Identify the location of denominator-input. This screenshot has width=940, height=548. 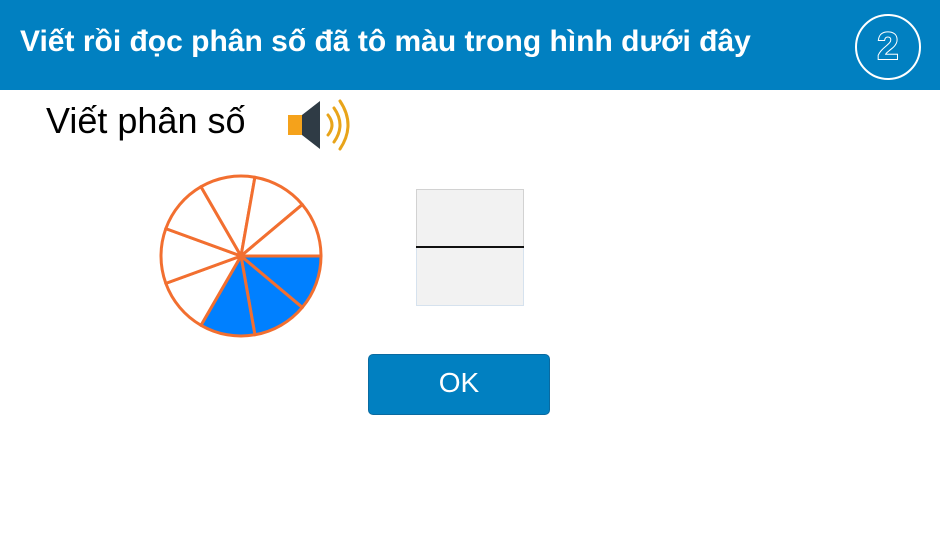
(470, 277).